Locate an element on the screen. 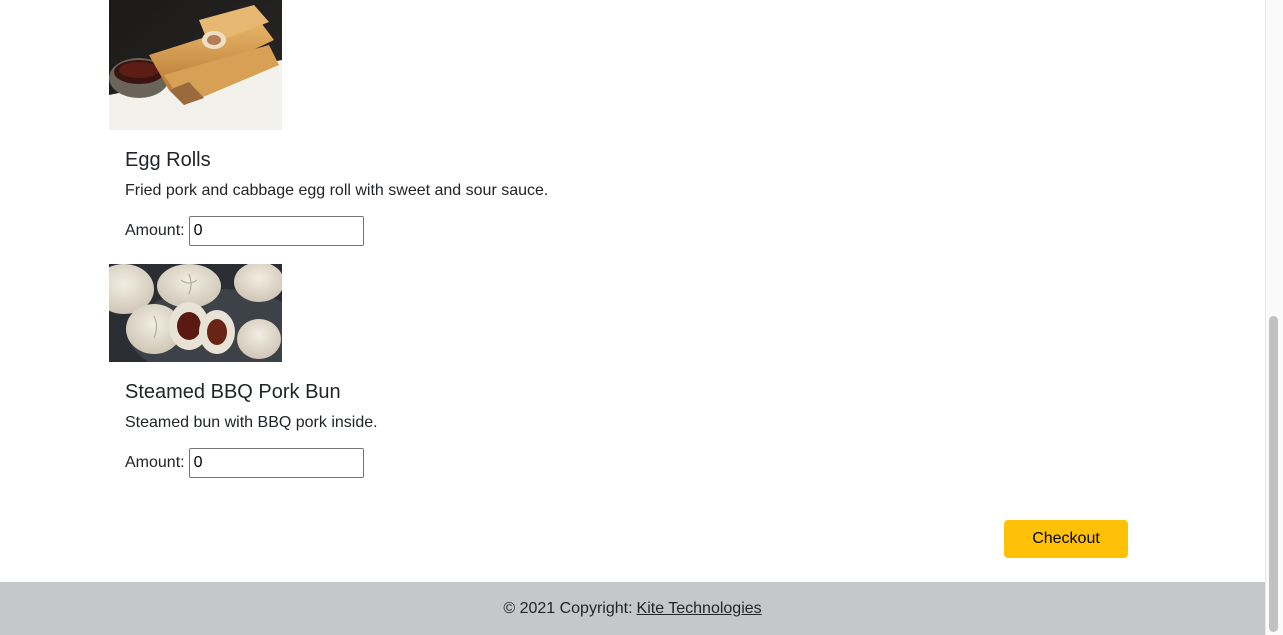 The height and width of the screenshot is (635, 1283). pork-bun-photo is located at coordinates (195, 313).